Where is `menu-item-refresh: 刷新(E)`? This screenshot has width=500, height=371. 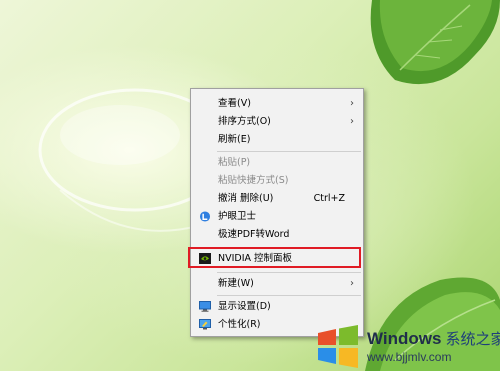
menu-item-refresh: 刷新(E) is located at coordinates (277, 139).